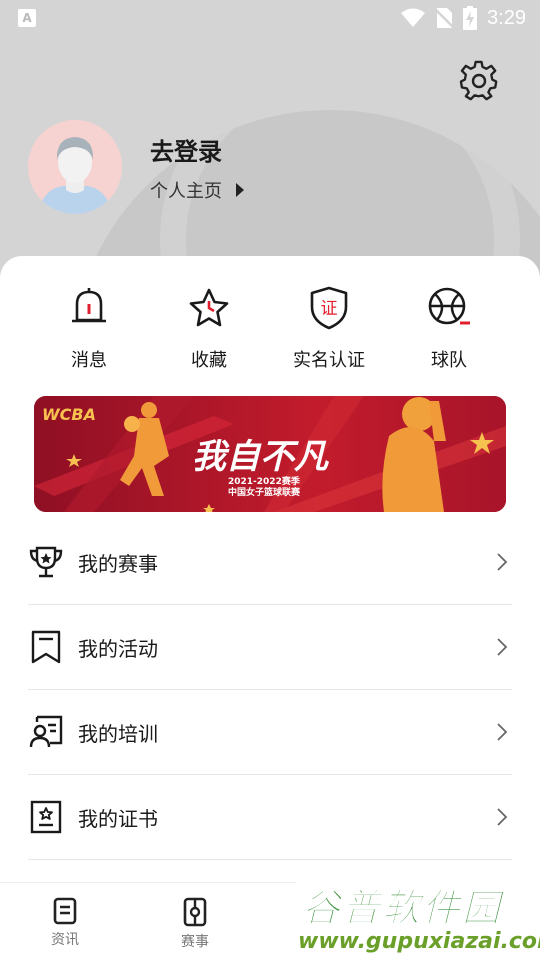  What do you see at coordinates (264, 492) in the screenshot?
I see `banner-league: 中国女子篮球联赛` at bounding box center [264, 492].